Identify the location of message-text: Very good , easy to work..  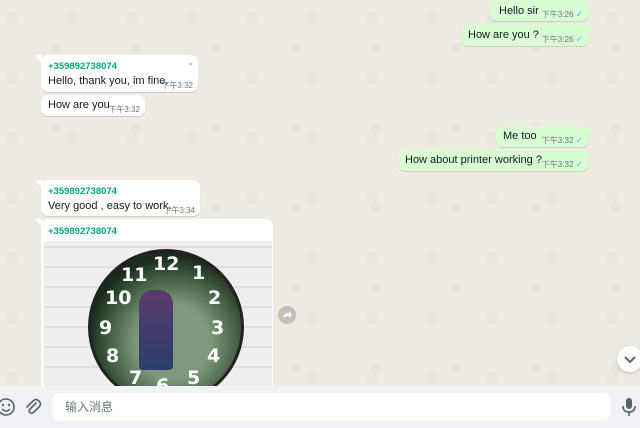
(110, 206).